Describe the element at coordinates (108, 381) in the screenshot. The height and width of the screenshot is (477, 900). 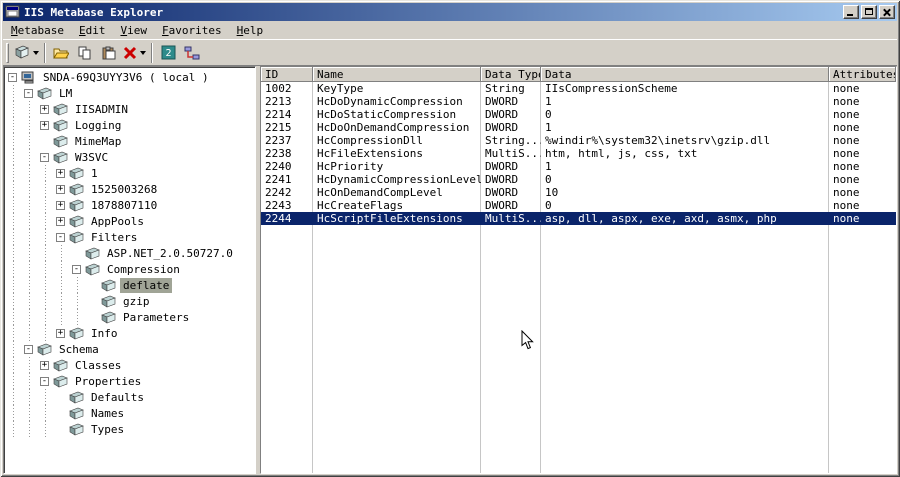
I see `tree-item-label: Properties` at that location.